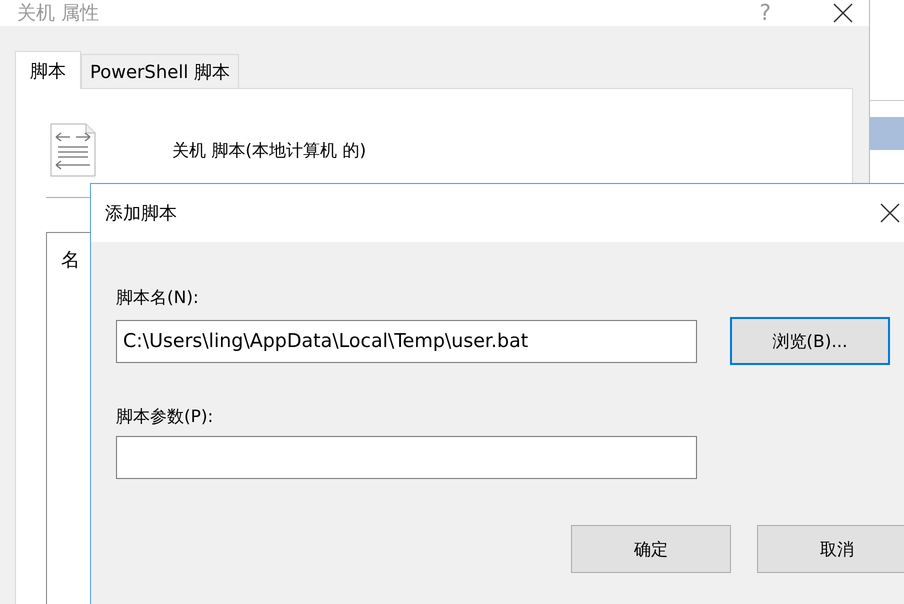 The height and width of the screenshot is (604, 904). I want to click on column-header: 名, so click(70, 260).